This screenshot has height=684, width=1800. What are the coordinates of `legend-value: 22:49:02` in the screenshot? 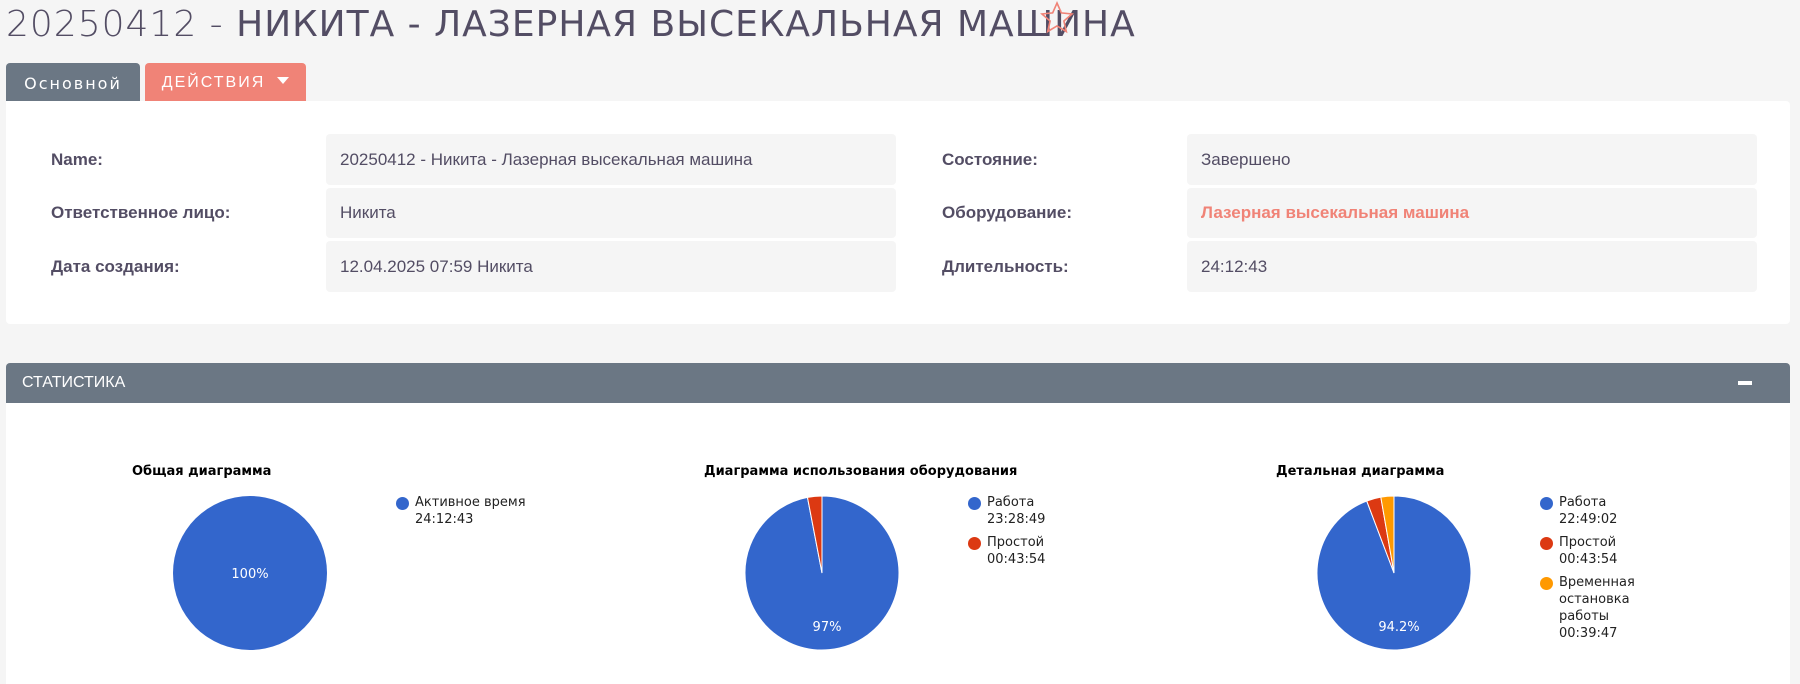 It's located at (1588, 519).